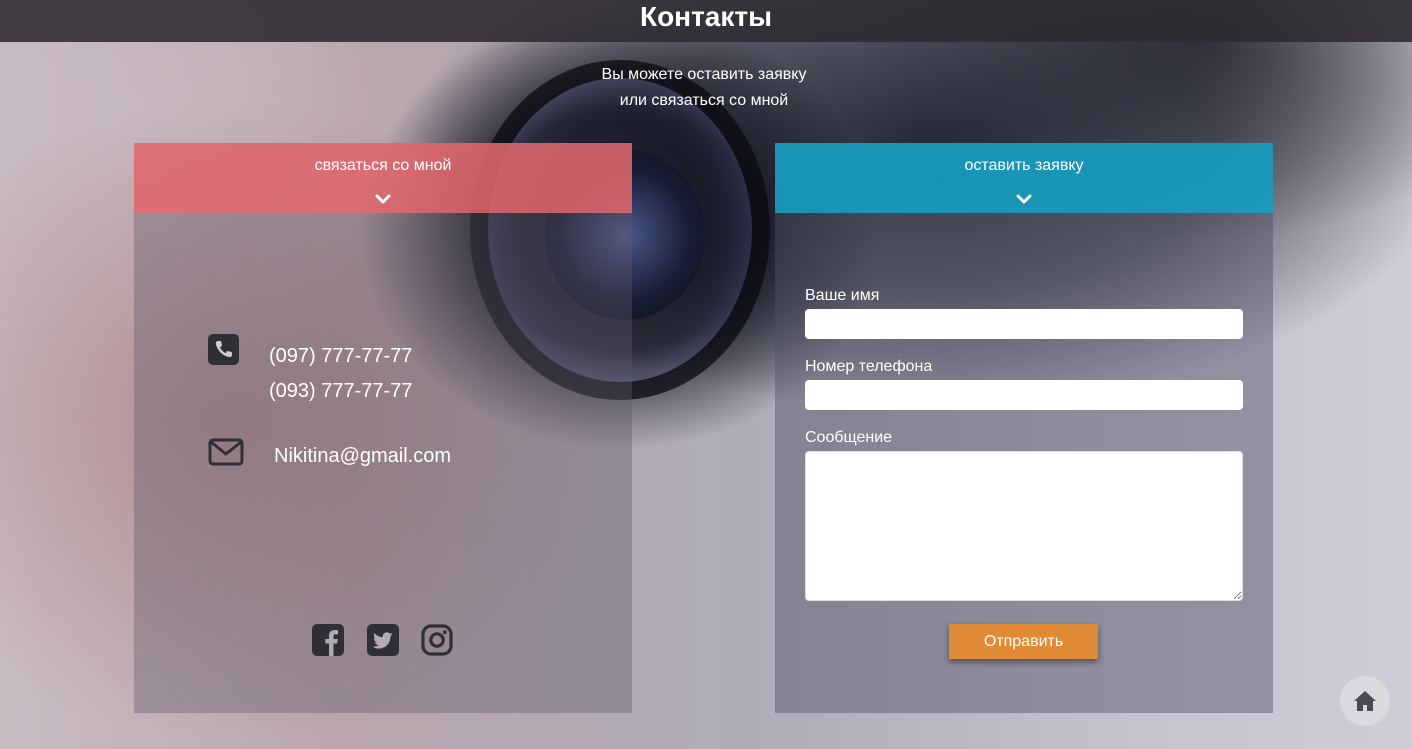  Describe the element at coordinates (849, 437) in the screenshot. I see `message-label: Сообщение` at that location.